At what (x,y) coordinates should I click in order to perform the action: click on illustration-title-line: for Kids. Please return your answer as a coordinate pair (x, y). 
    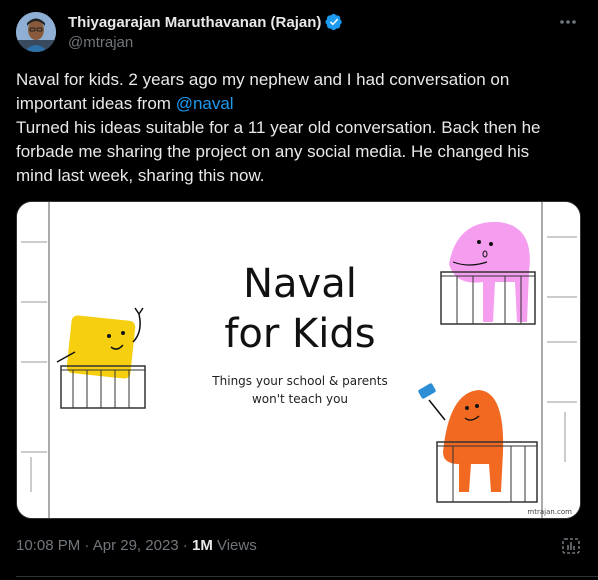
    Looking at the image, I should click on (299, 334).